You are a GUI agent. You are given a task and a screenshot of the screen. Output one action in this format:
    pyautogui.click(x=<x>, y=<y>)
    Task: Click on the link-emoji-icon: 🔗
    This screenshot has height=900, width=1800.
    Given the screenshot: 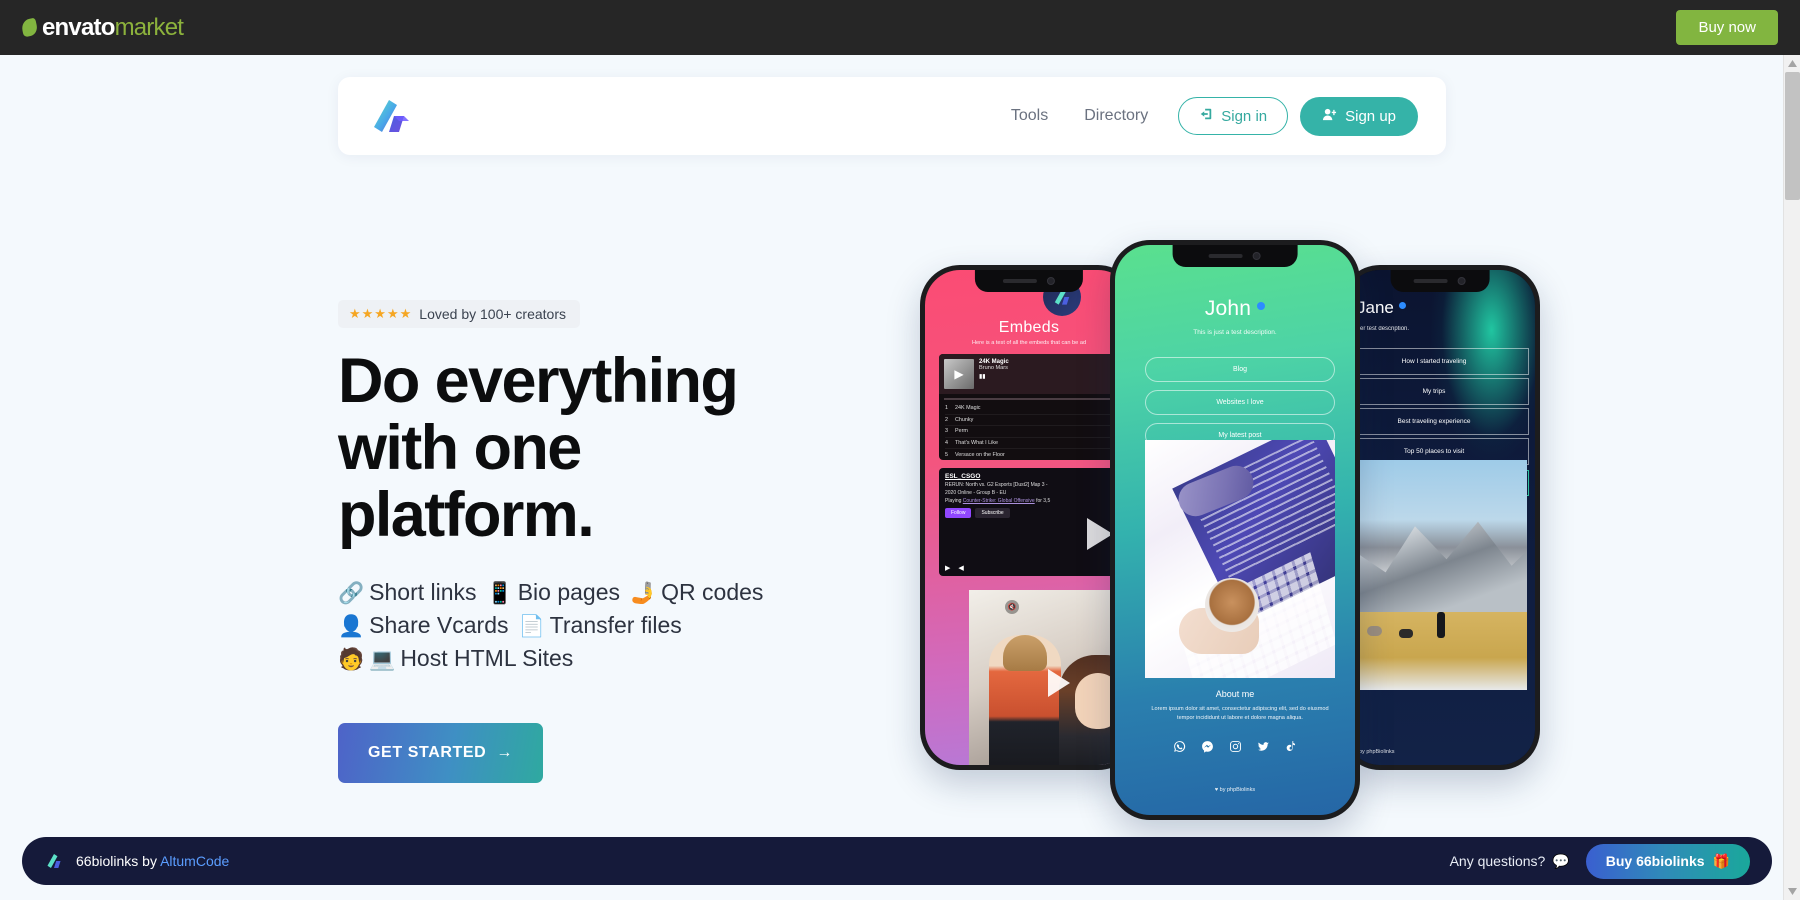 What is the action you would take?
    pyautogui.click(x=351, y=594)
    